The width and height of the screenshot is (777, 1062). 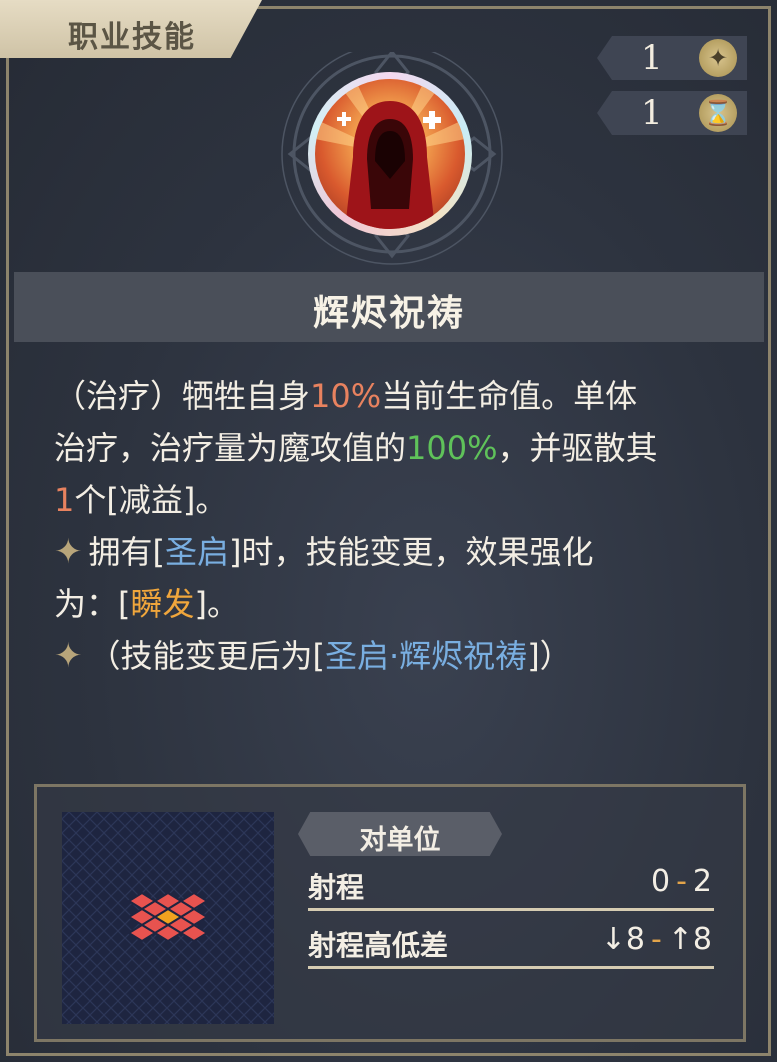 What do you see at coordinates (672, 113) in the screenshot?
I see `cooldown-counter: 1 ⌛` at bounding box center [672, 113].